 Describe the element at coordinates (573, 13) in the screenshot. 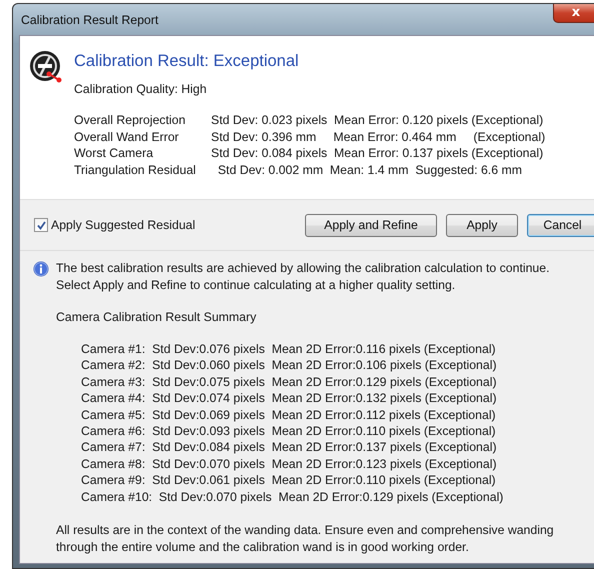

I see `close-button: x` at that location.